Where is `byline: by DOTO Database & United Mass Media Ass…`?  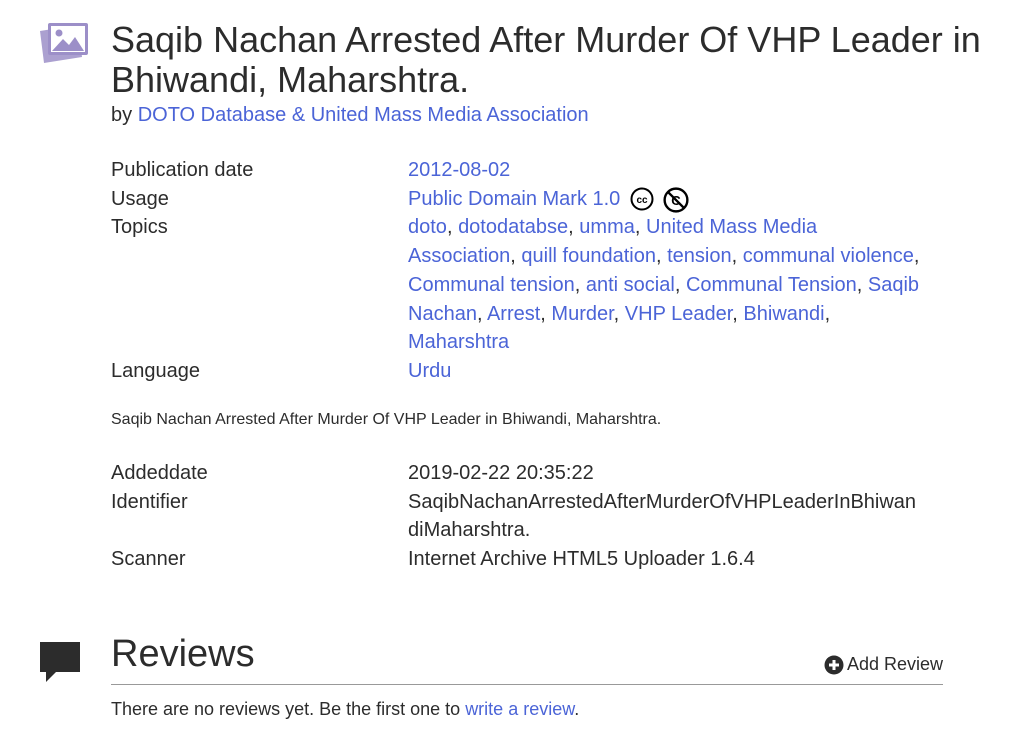
byline: by DOTO Database & United Mass Media Ass… is located at coordinates (551, 115).